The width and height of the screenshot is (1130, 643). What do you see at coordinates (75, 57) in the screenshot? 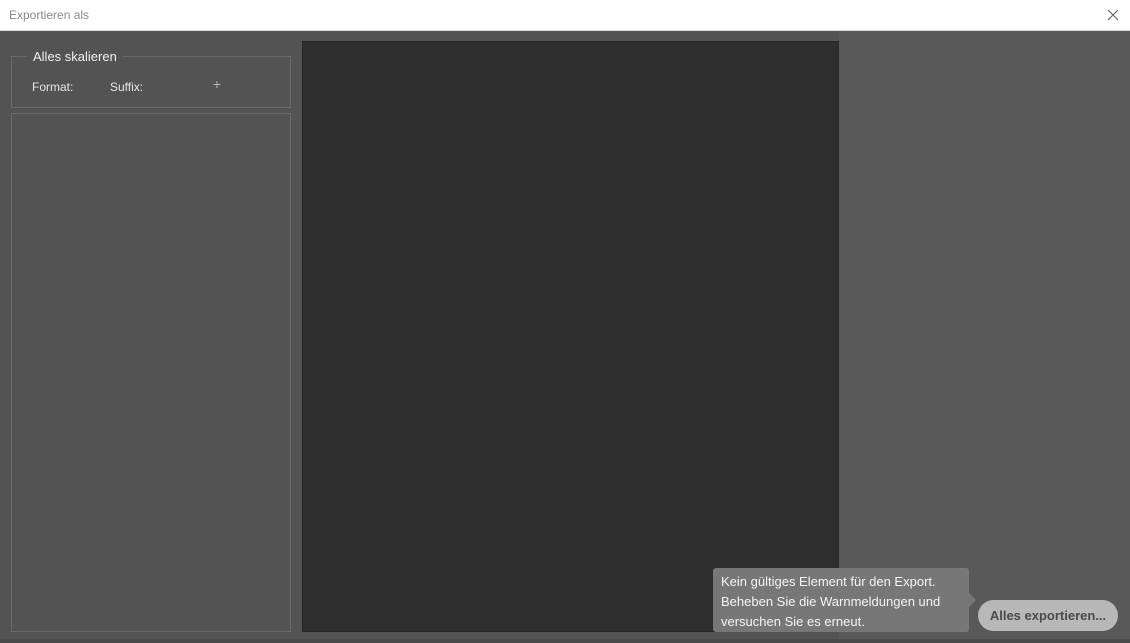
I see `scale-all-title: Alles skalieren` at bounding box center [75, 57].